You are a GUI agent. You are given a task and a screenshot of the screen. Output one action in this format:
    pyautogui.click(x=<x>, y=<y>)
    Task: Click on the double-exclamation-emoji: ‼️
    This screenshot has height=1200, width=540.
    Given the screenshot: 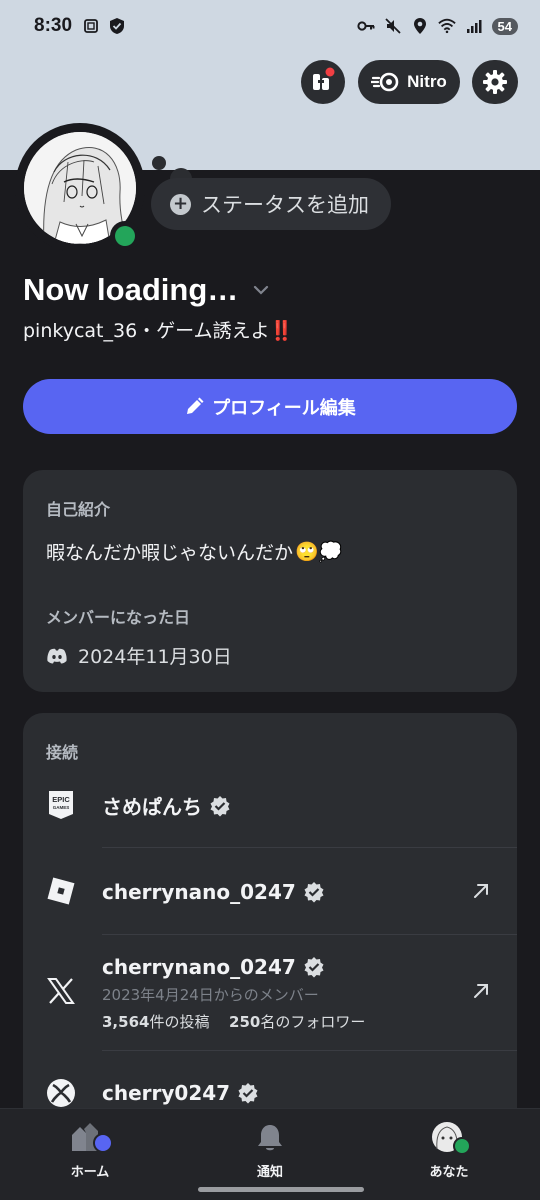 What is the action you would take?
    pyautogui.click(x=281, y=331)
    